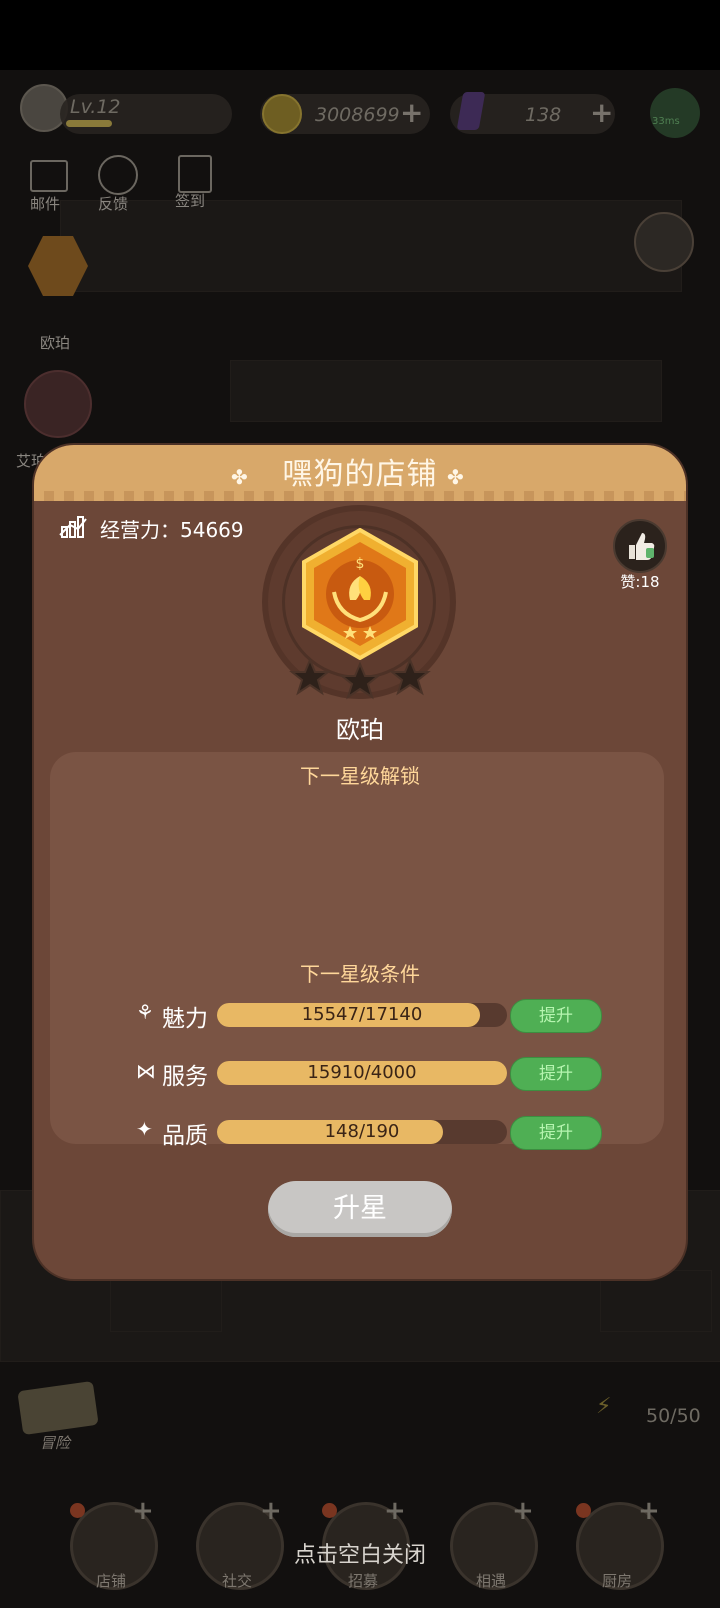 The image size is (720, 1608). I want to click on gem-amount: 138, so click(543, 115).